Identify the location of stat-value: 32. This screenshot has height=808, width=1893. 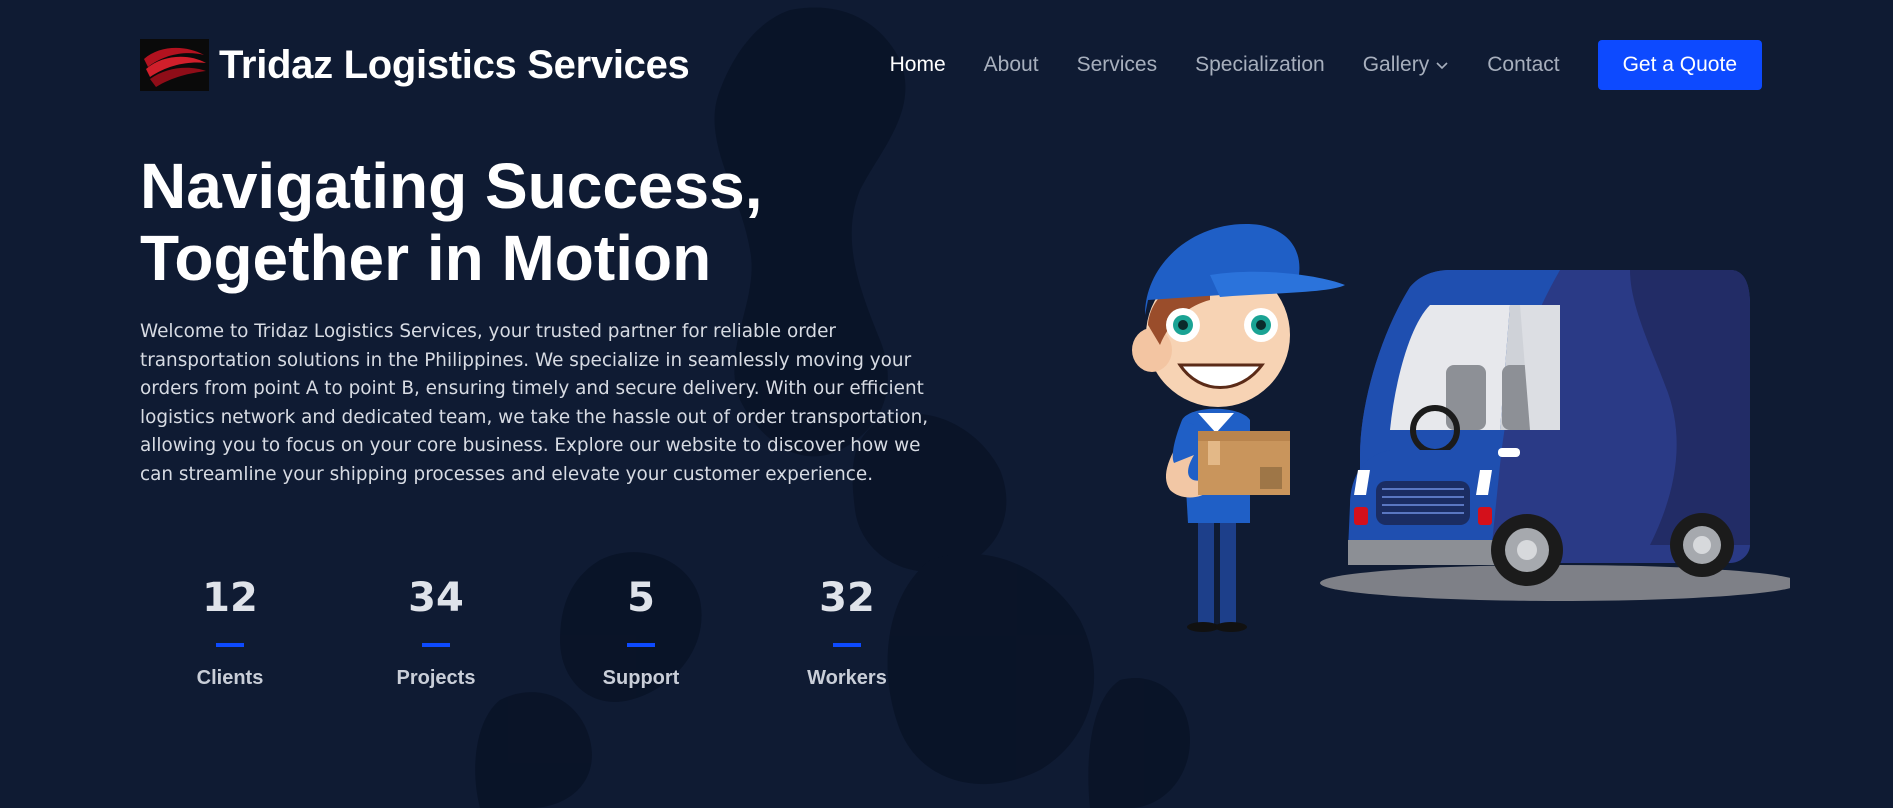
(847, 598).